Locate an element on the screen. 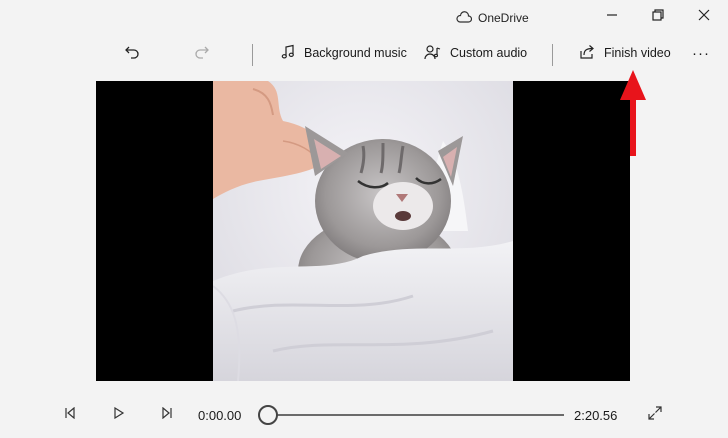 Image resolution: width=728 pixels, height=438 pixels. previous-frame-button is located at coordinates (70, 415).